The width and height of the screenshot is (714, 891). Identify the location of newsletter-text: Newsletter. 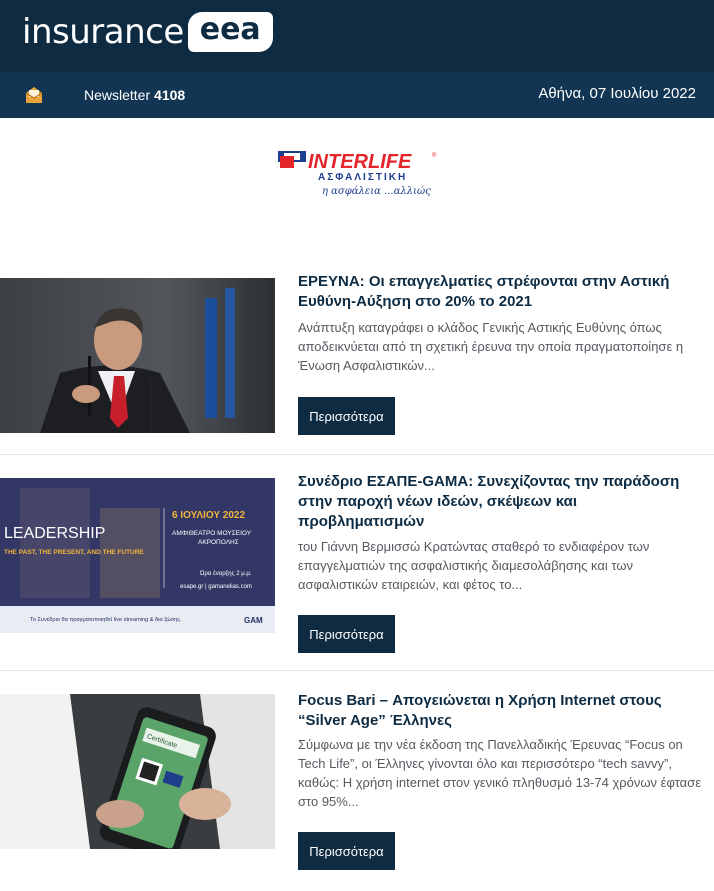
(117, 95).